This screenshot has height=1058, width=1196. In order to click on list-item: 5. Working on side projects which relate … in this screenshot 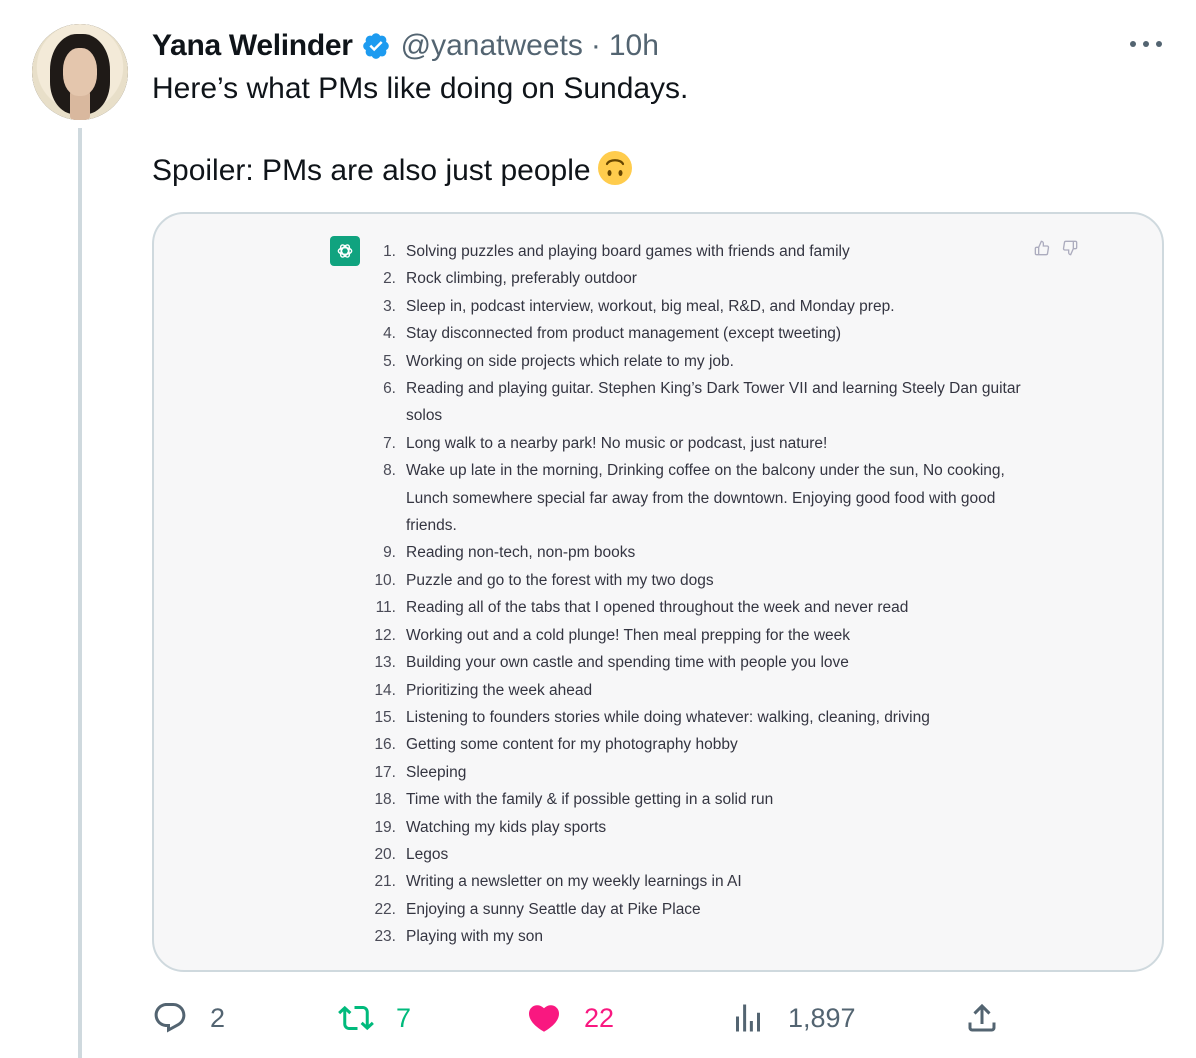, I will do `click(694, 361)`.